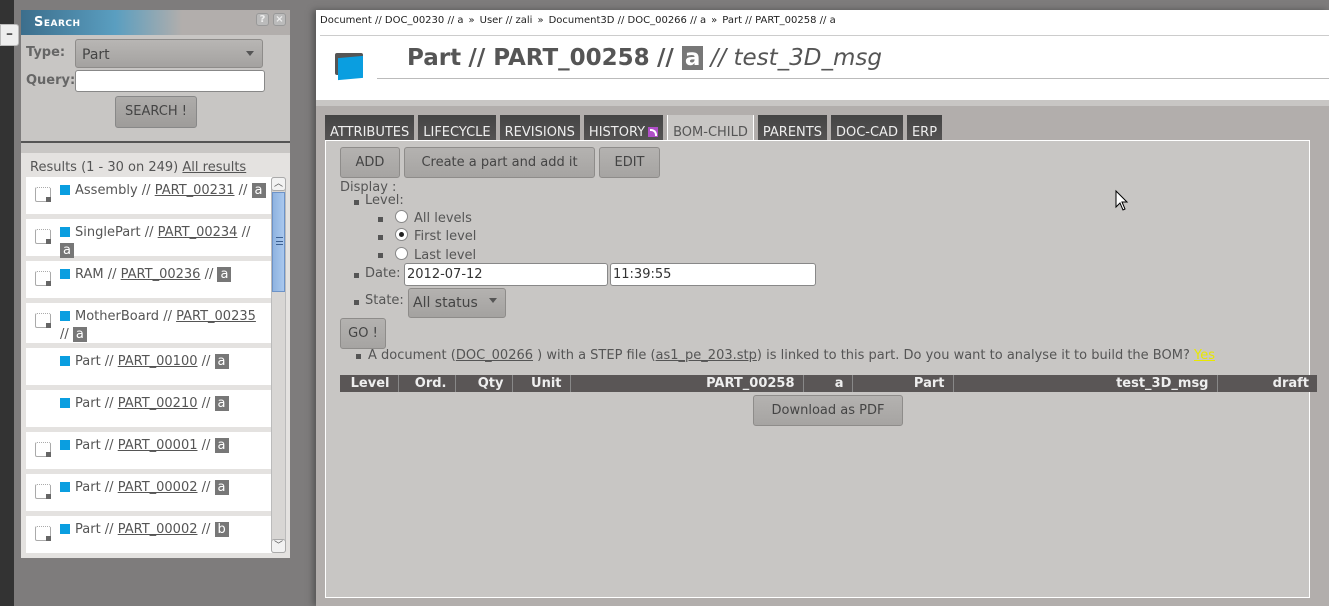 Image resolution: width=1329 pixels, height=606 pixels. What do you see at coordinates (1267, 383) in the screenshot?
I see `column-header: draft` at bounding box center [1267, 383].